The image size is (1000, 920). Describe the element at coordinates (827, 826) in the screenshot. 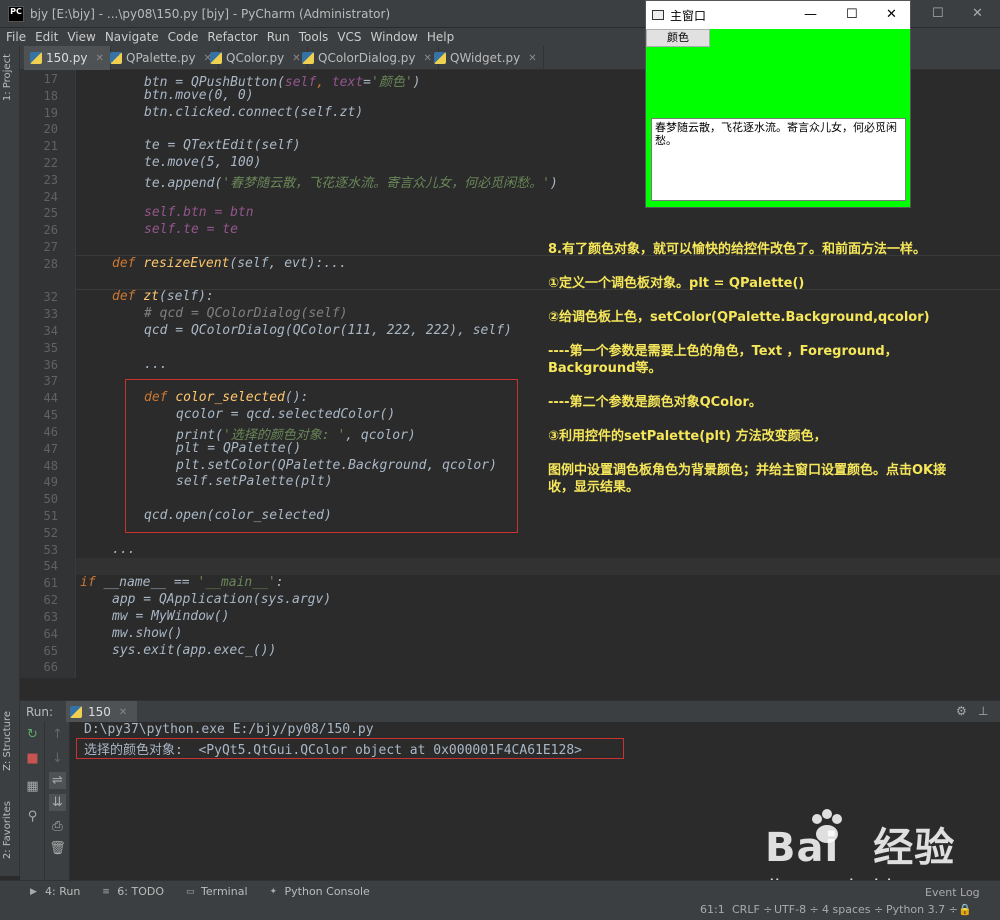

I see `baidu-paw-icon` at that location.